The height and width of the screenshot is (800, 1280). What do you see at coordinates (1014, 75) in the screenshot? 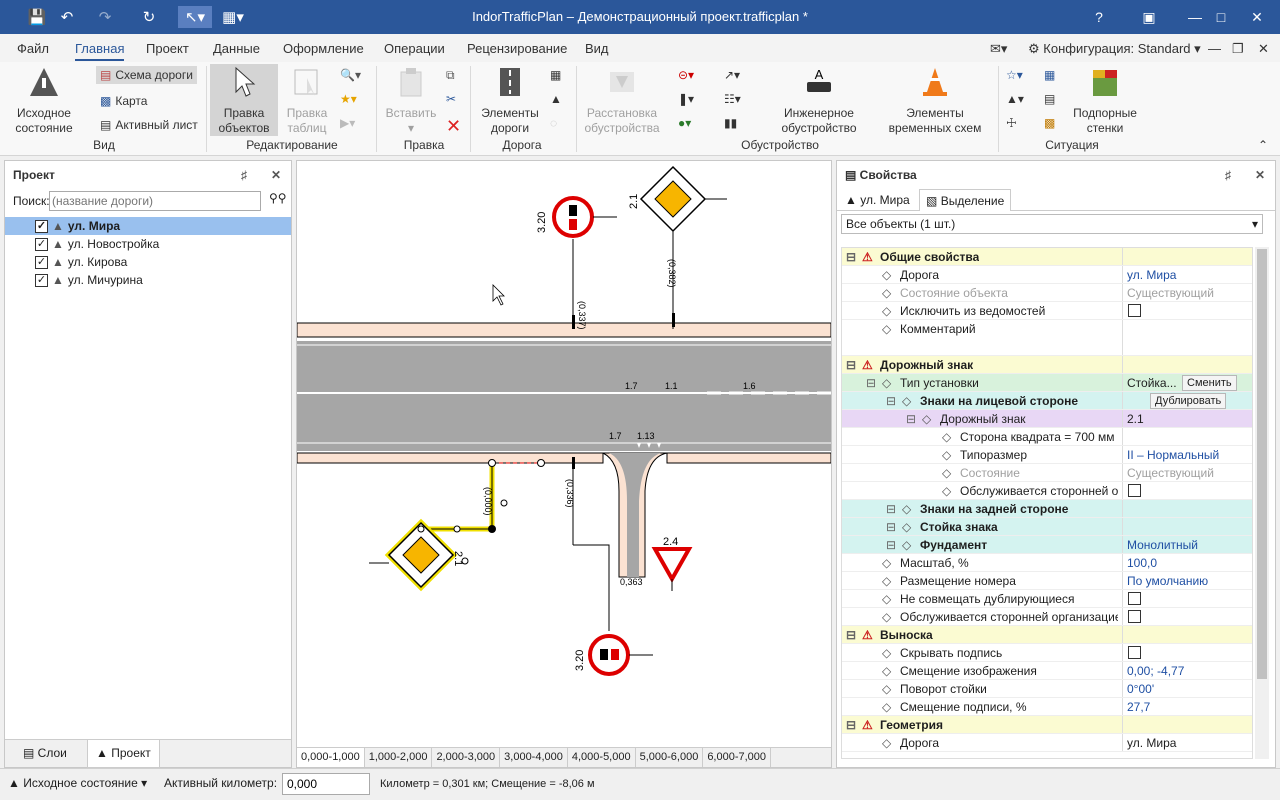
I see `situation-tool1-icon: ☆▾` at bounding box center [1014, 75].